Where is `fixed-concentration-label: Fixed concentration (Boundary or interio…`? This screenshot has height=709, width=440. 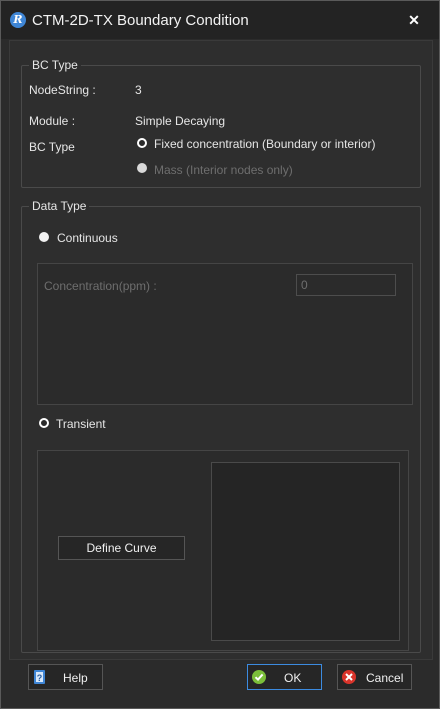
fixed-concentration-label: Fixed concentration (Boundary or interio… is located at coordinates (264, 144).